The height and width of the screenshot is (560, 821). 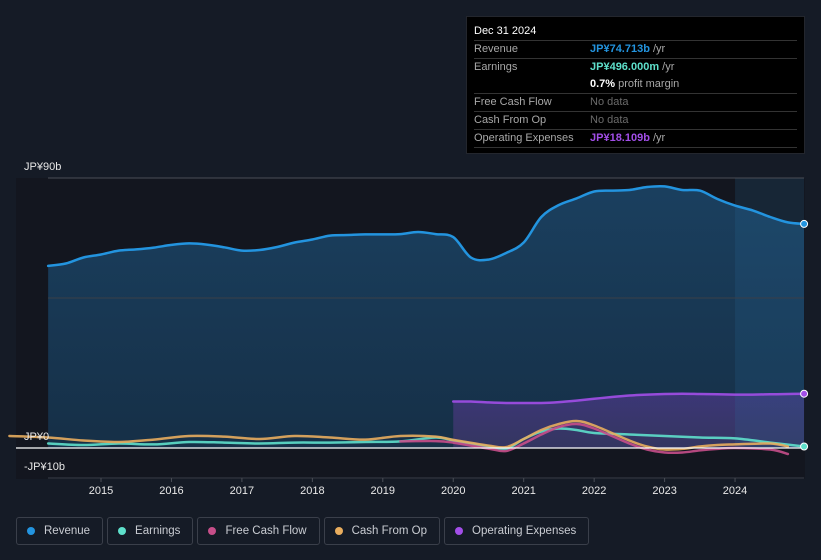 I want to click on tooltip-row: 0.7% profit margin, so click(x=635, y=85).